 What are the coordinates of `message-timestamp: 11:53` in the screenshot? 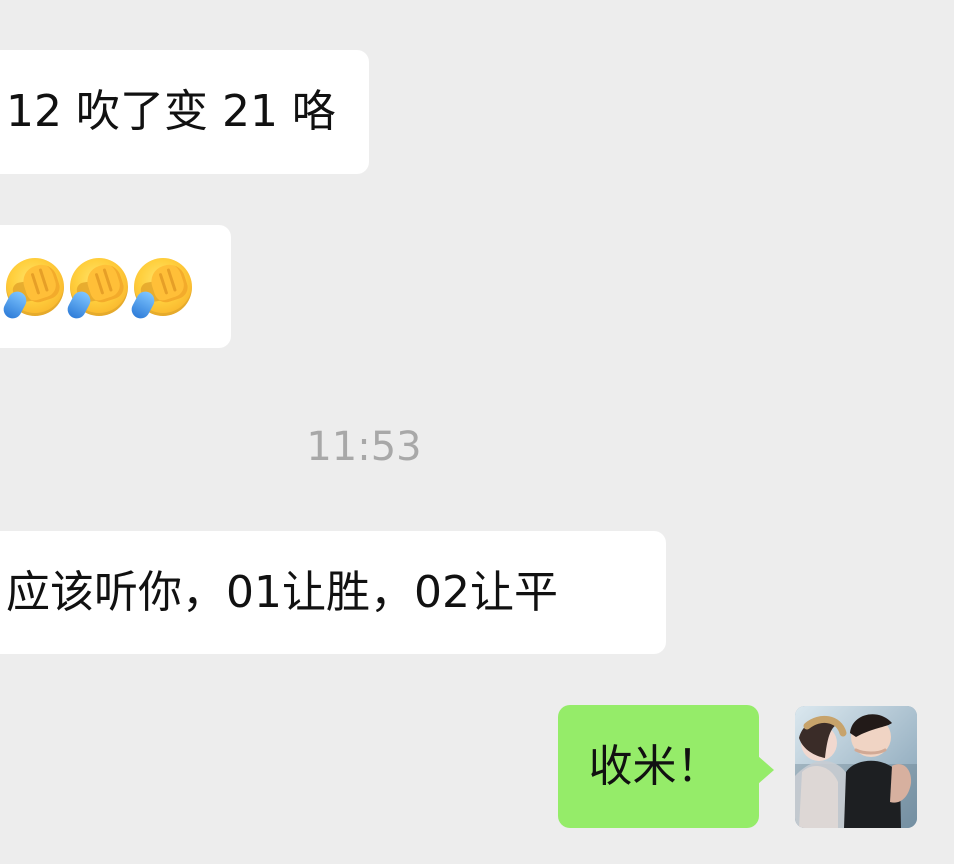 It's located at (364, 447).